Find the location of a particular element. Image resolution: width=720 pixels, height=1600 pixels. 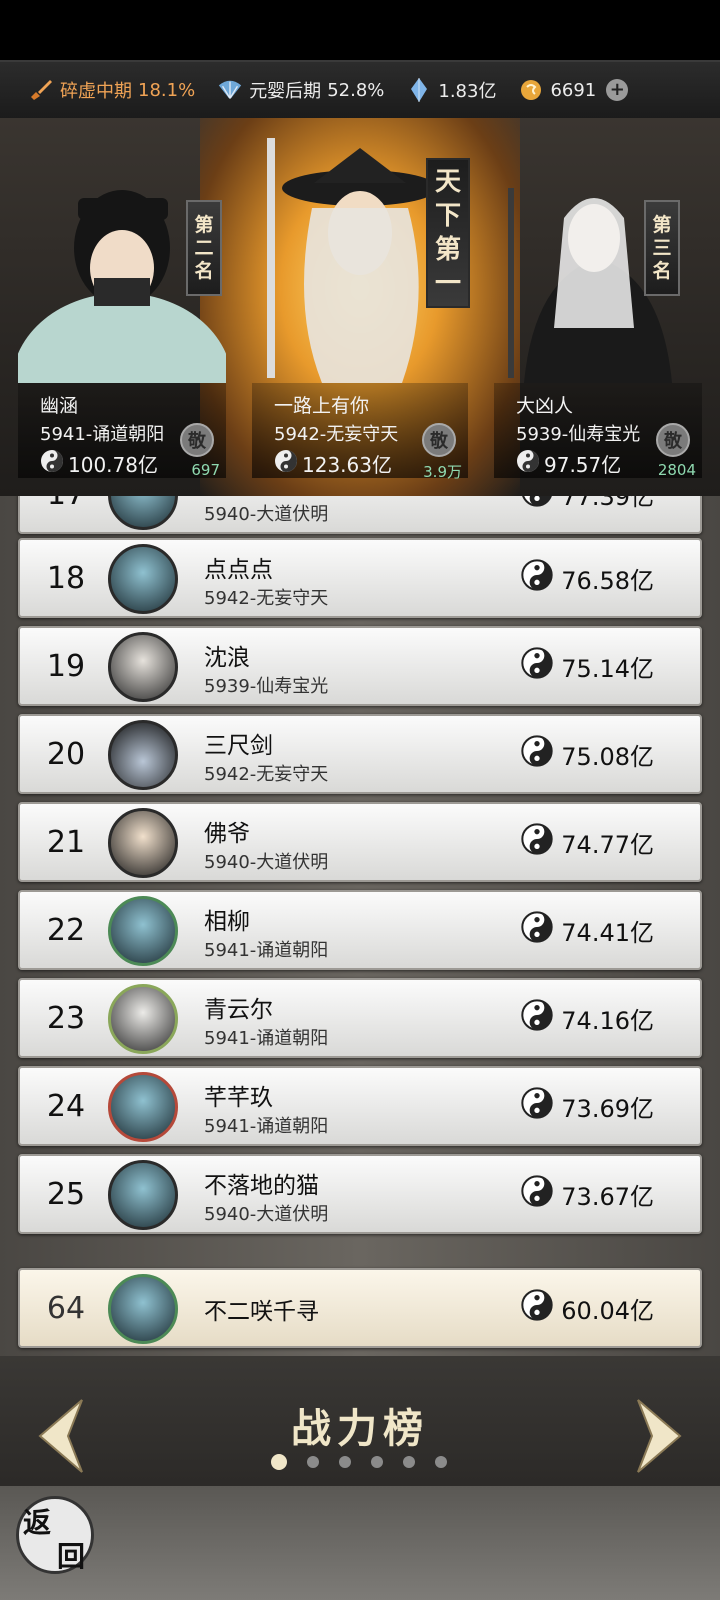

back-label-1: 返 is located at coordinates (37, 1522).